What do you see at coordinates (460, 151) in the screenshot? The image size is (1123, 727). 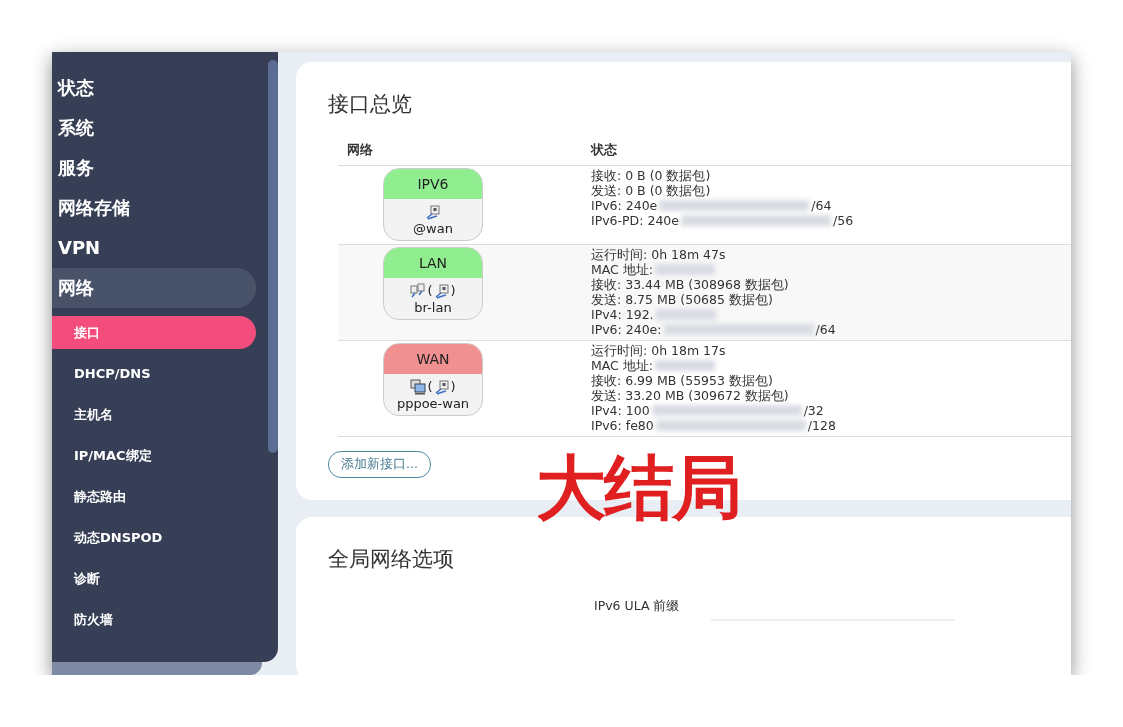 I see `column-header: 网络` at bounding box center [460, 151].